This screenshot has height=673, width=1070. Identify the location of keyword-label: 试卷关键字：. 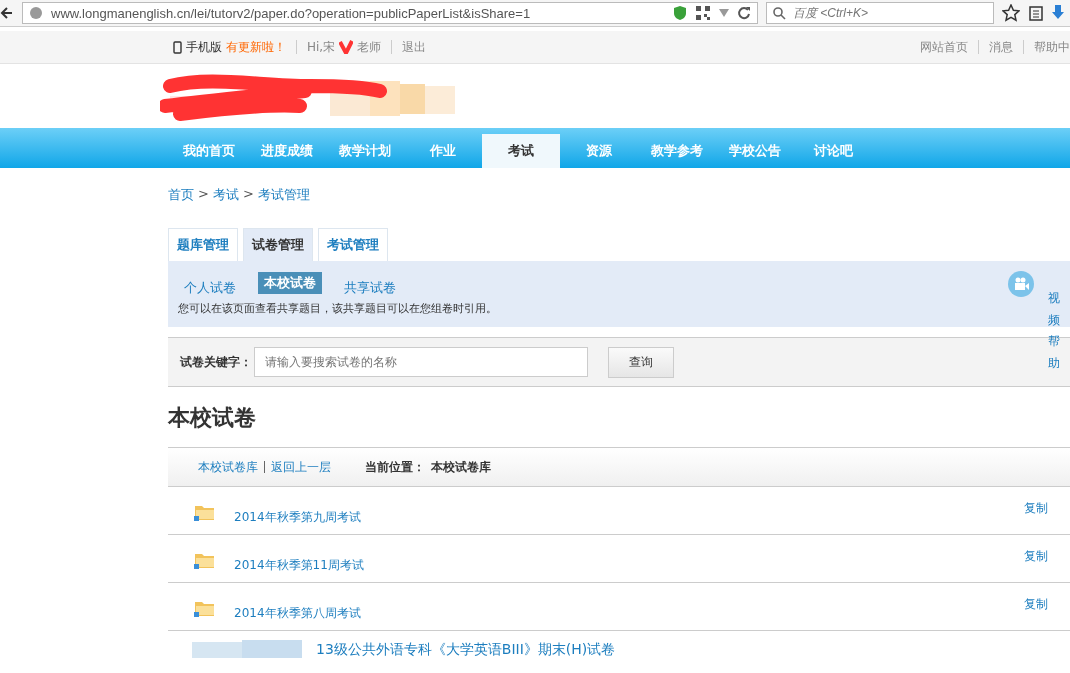
(216, 362).